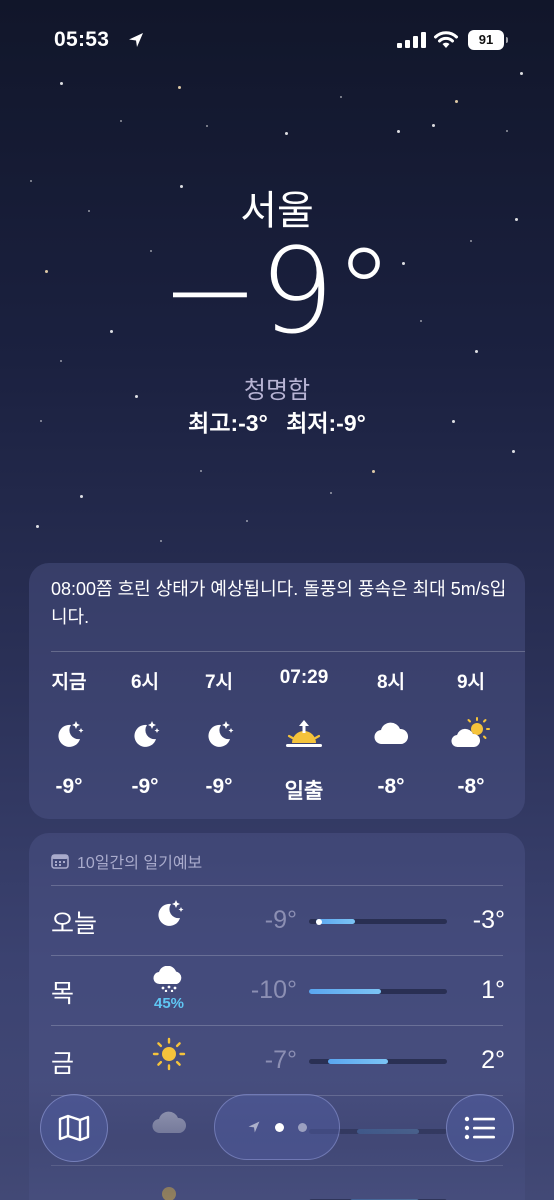 The image size is (554, 1200). I want to click on sunrise-icon, so click(304, 735).